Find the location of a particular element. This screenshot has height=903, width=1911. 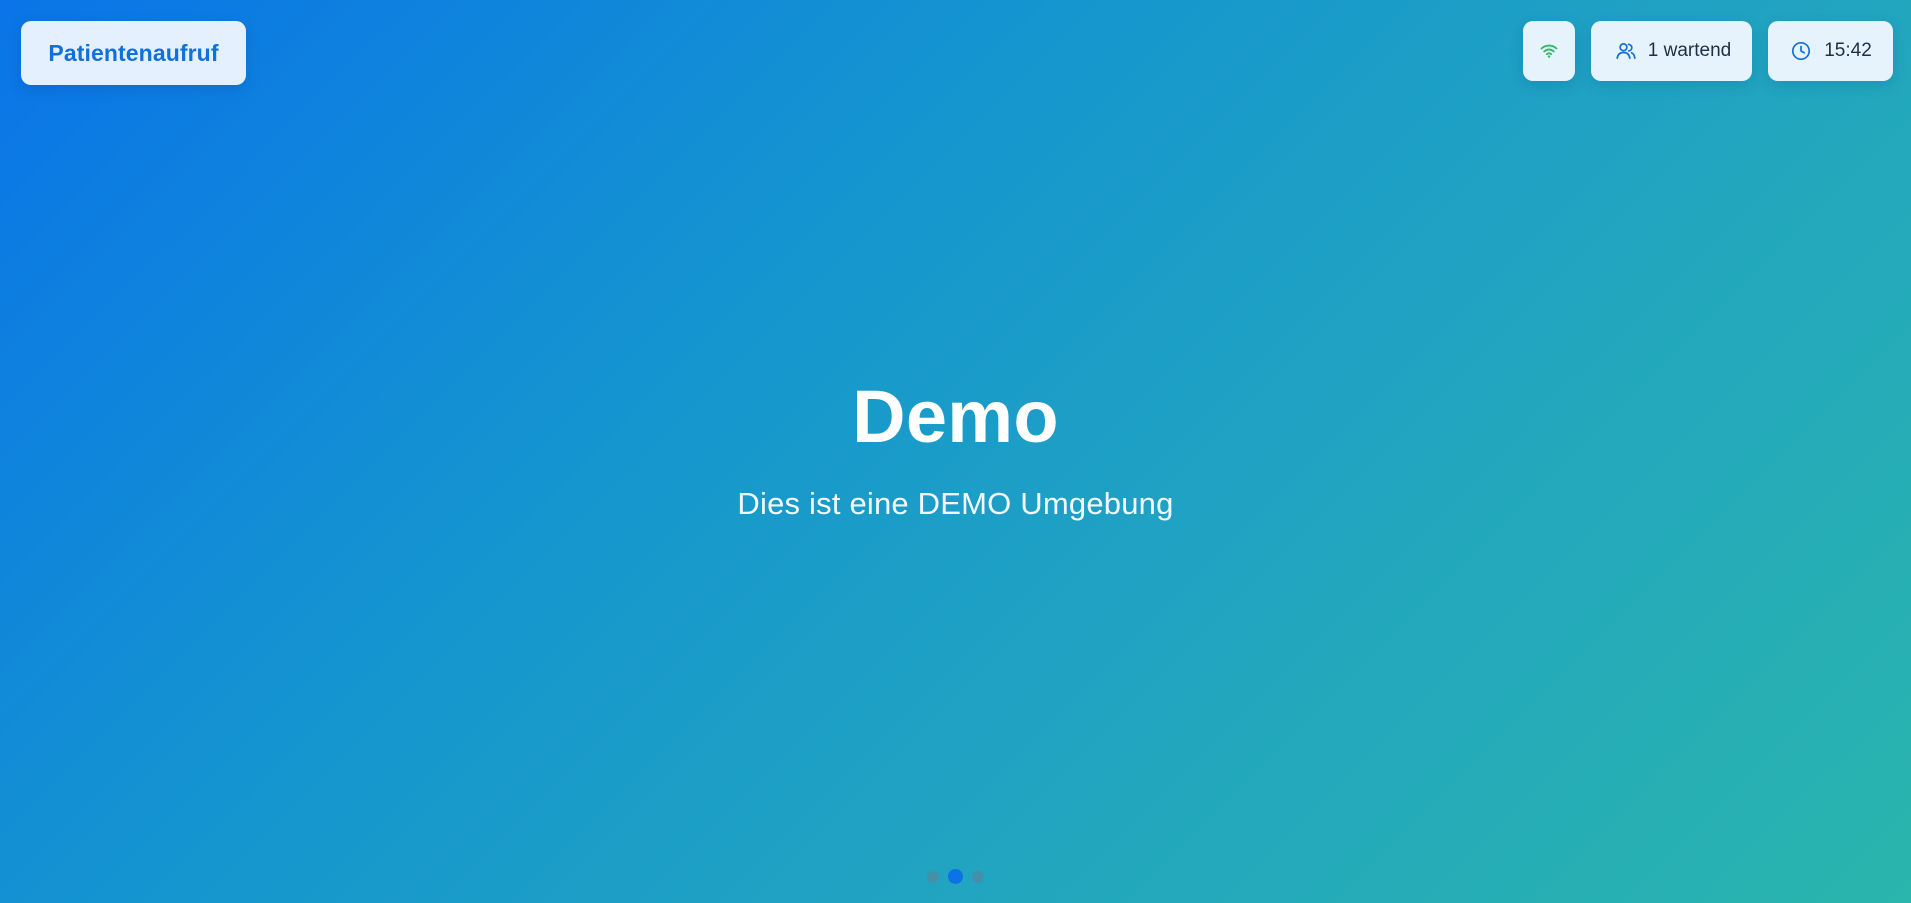

brand-label: Patientenaufruf is located at coordinates (133, 52).